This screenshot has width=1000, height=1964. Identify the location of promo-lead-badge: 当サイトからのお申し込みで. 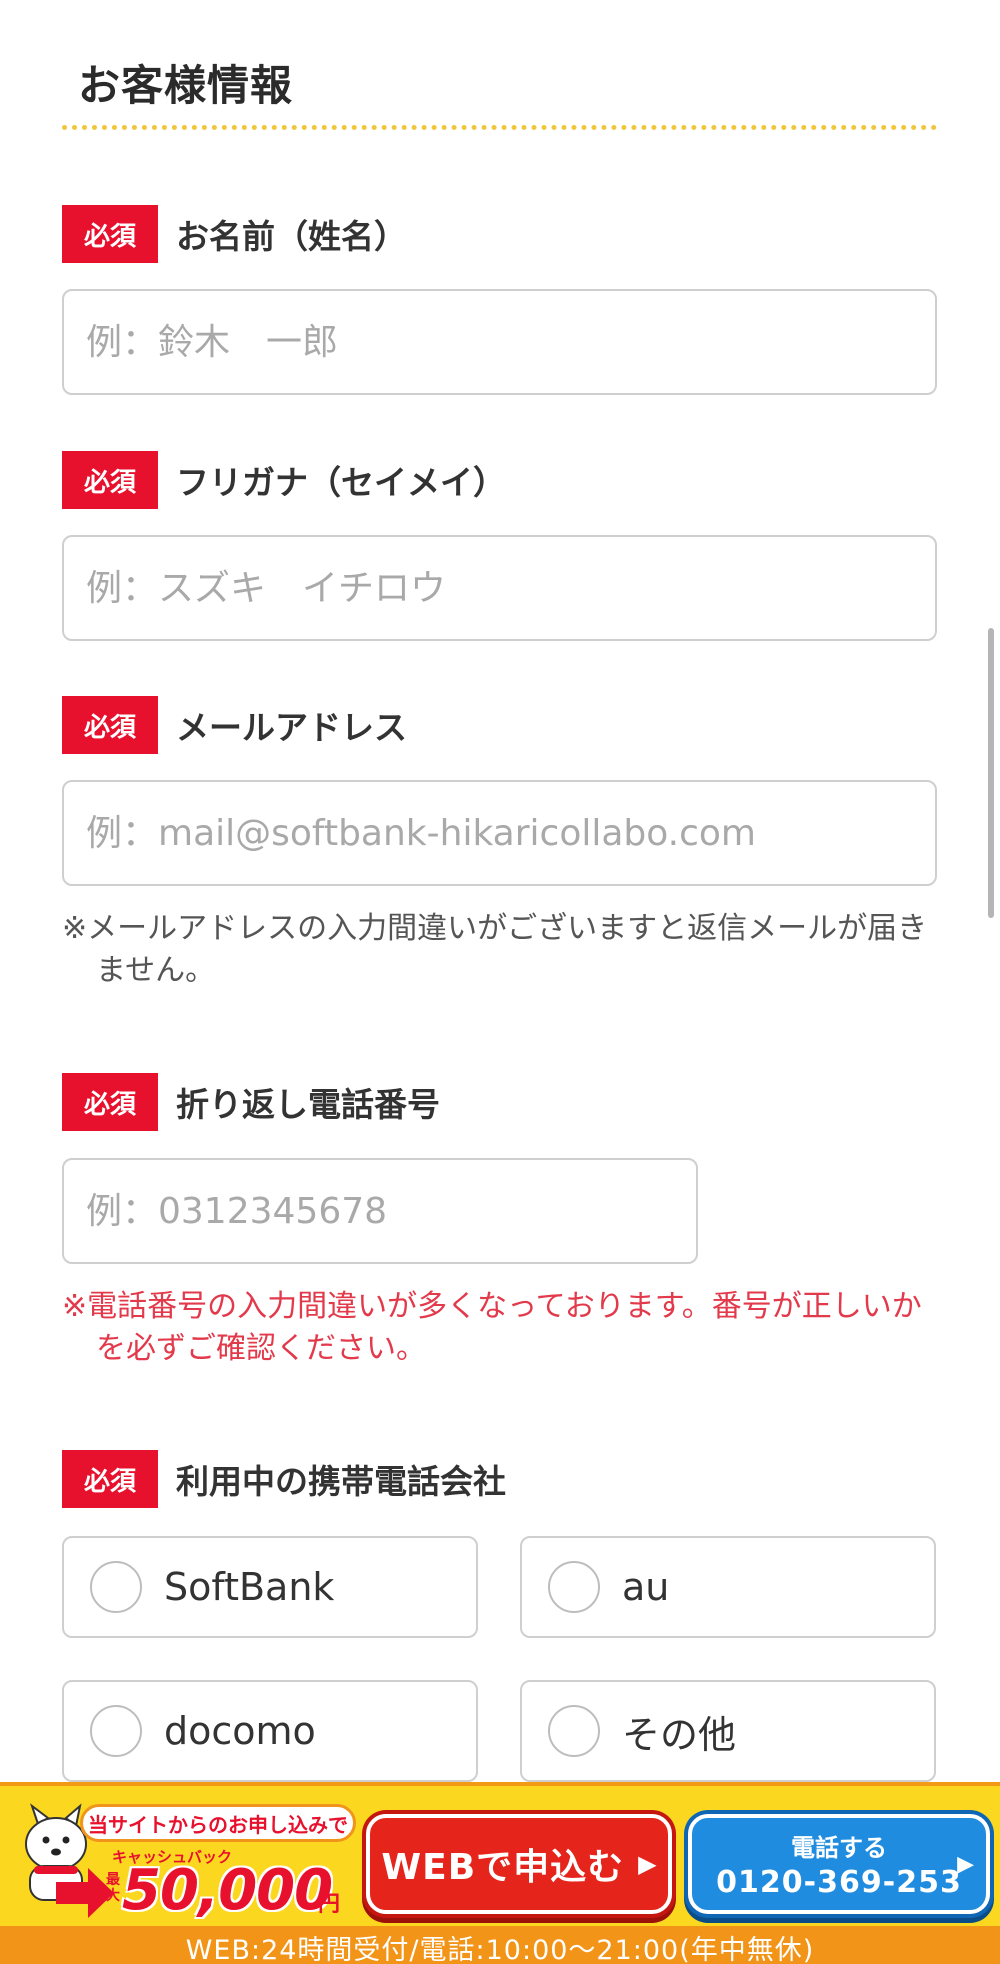
(218, 1823).